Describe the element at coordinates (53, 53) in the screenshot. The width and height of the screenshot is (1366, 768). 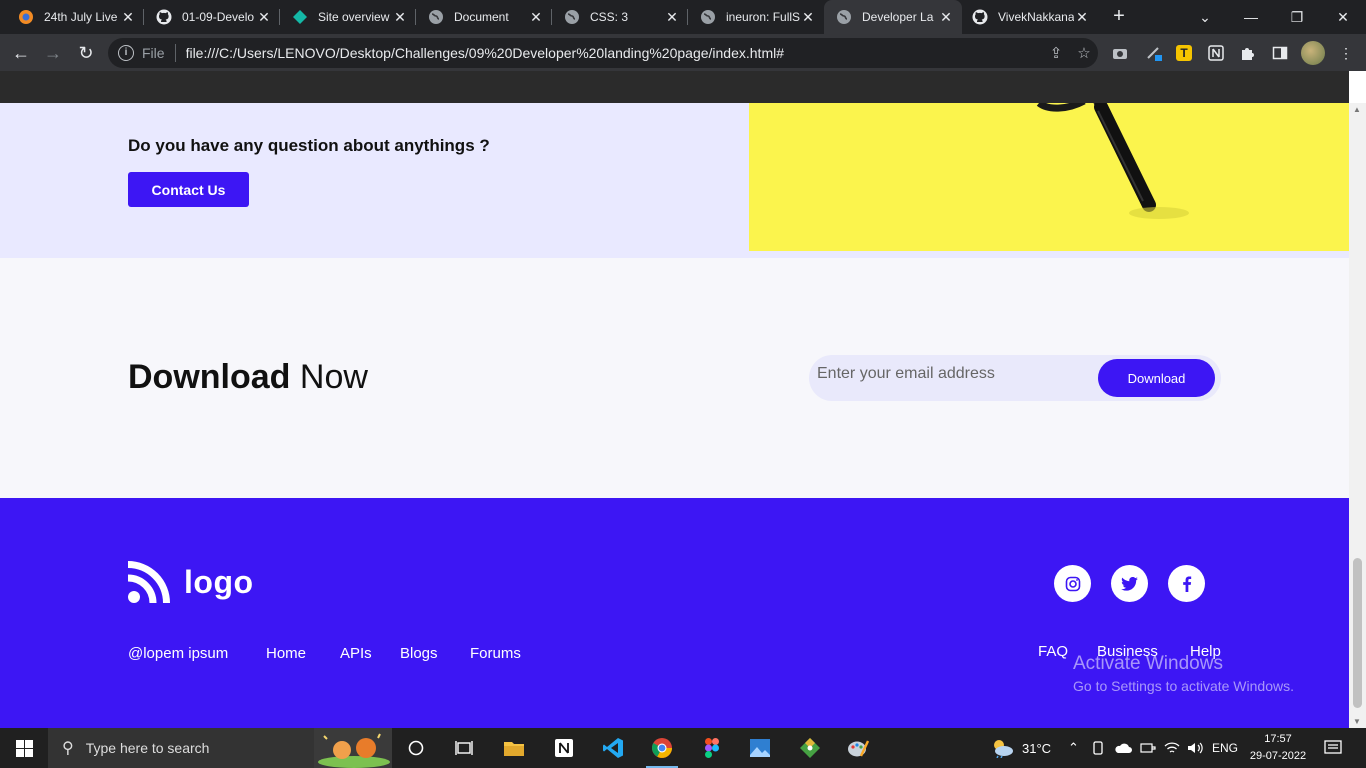
I see `forward-arrow-icon: →` at that location.